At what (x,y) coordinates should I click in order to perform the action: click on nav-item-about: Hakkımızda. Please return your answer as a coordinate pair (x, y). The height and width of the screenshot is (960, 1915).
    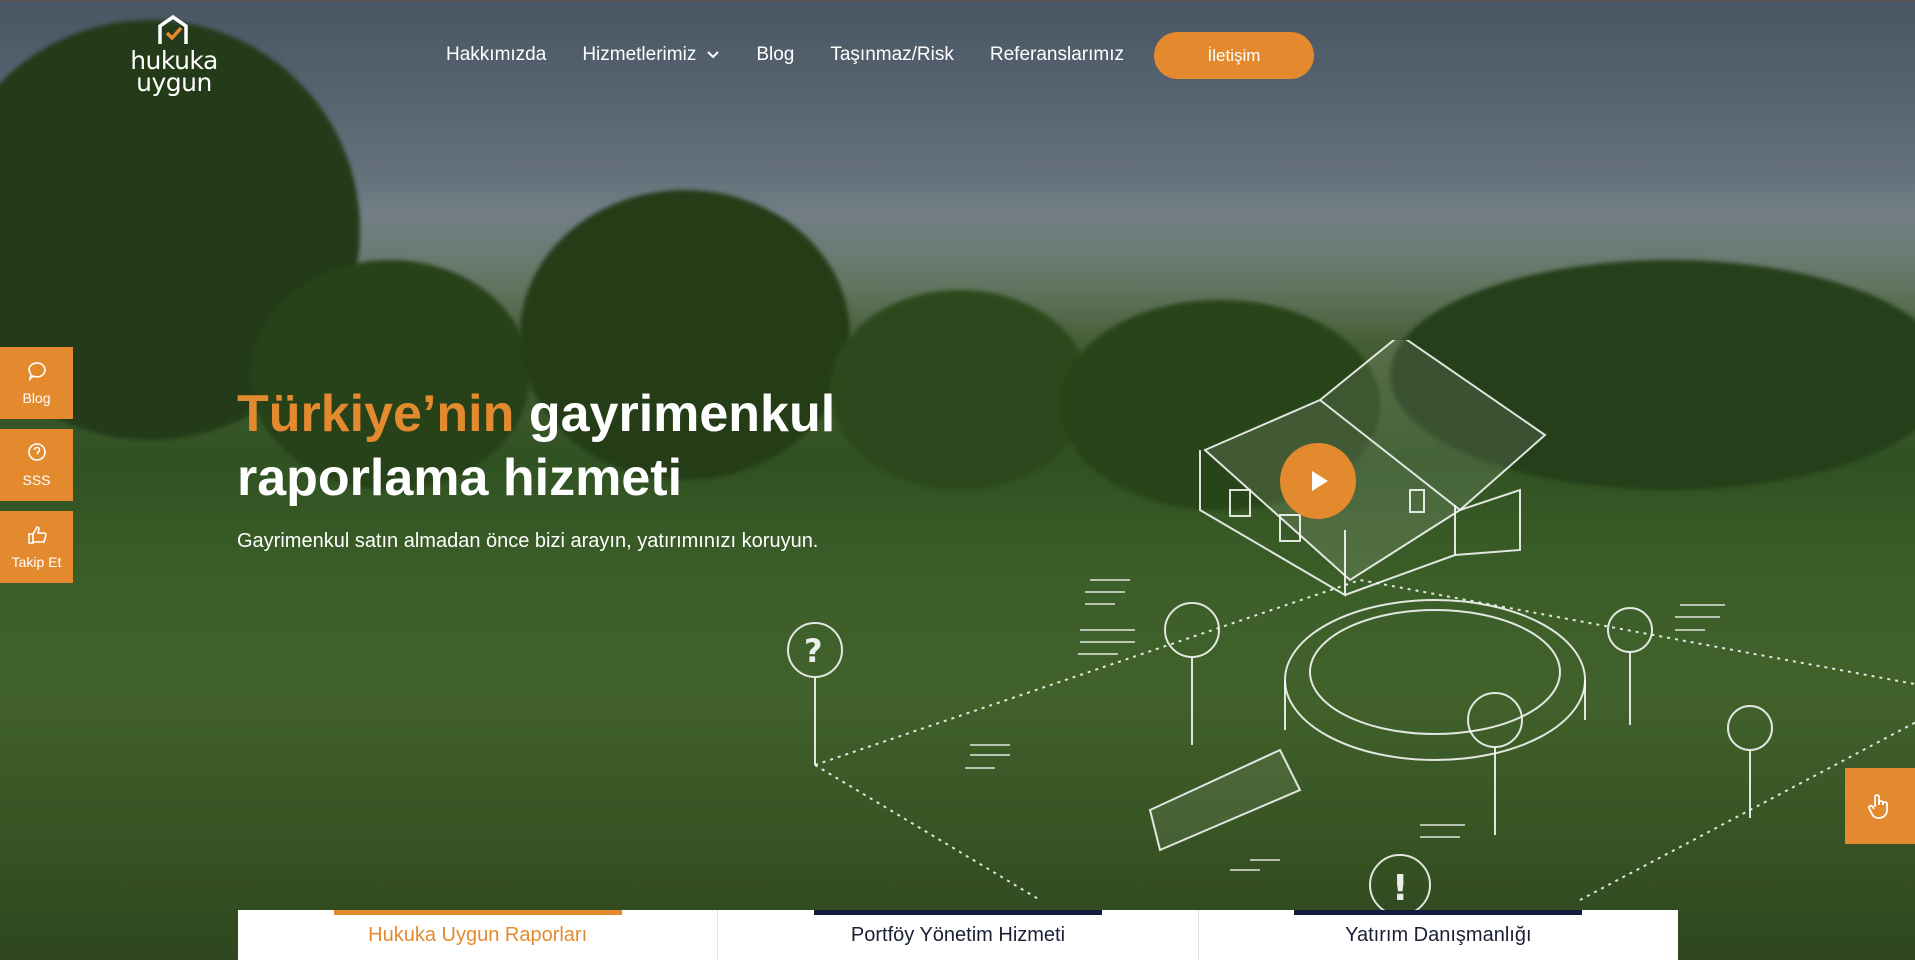
    Looking at the image, I should click on (496, 55).